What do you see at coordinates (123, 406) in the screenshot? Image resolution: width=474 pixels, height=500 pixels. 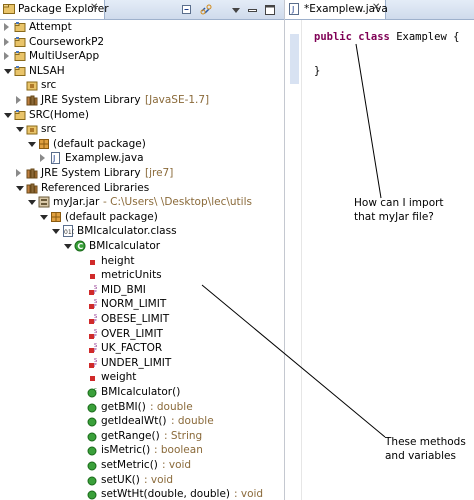 I see `tree-item-label: getBMI()` at bounding box center [123, 406].